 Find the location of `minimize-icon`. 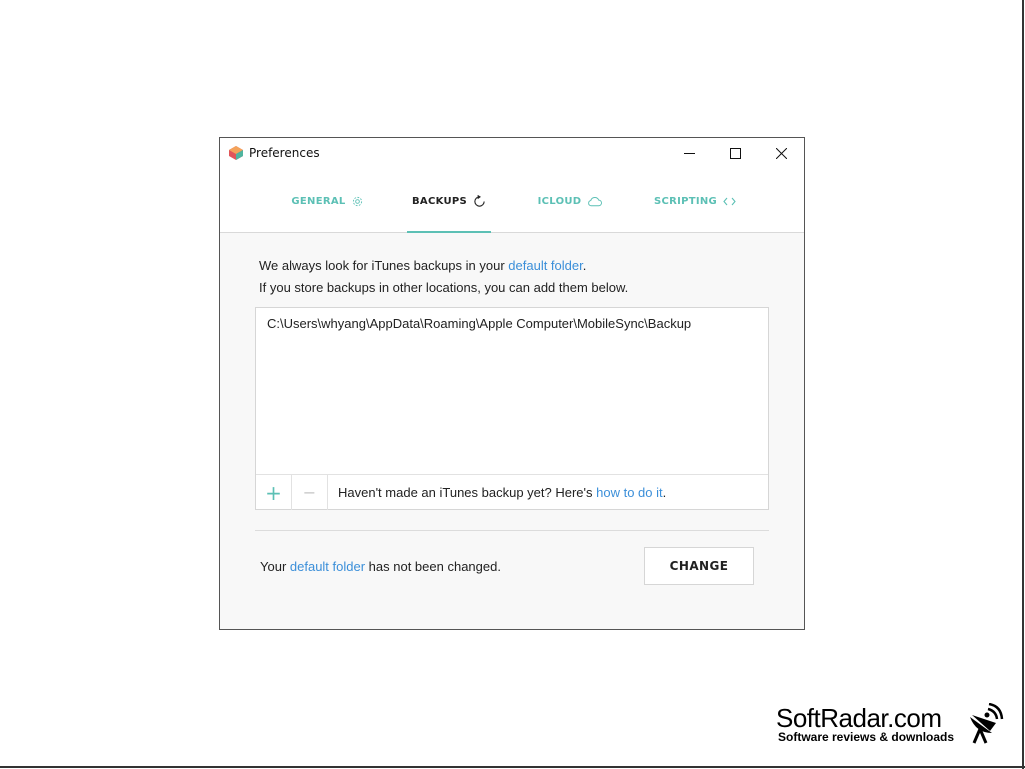

minimize-icon is located at coordinates (689, 153).